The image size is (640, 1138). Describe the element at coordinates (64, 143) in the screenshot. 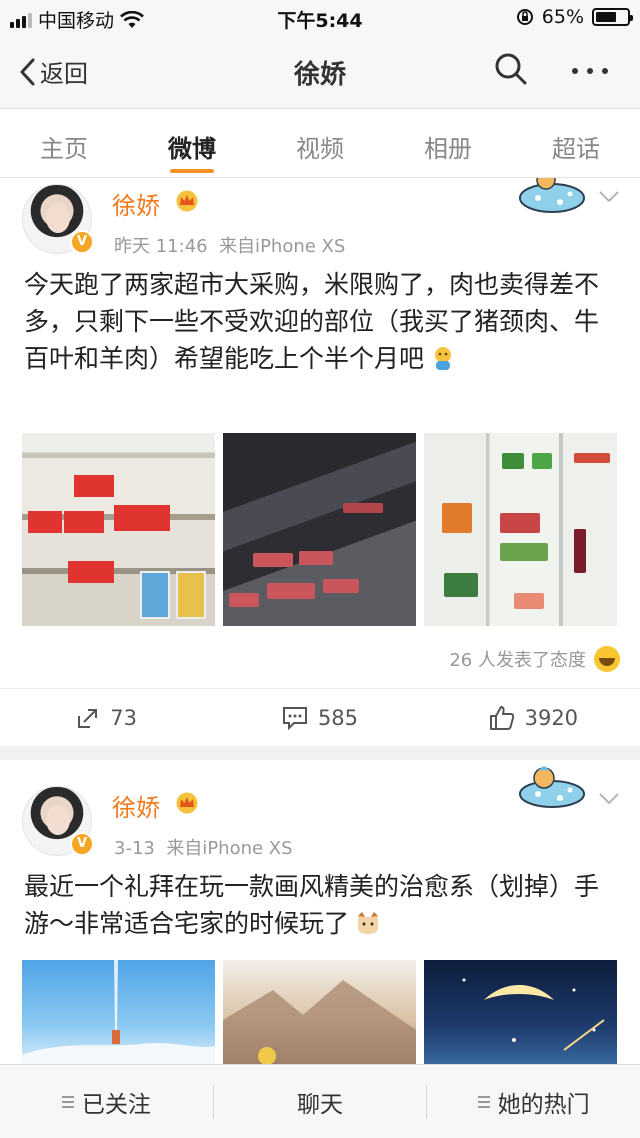

I see `tab-home: 主页` at that location.